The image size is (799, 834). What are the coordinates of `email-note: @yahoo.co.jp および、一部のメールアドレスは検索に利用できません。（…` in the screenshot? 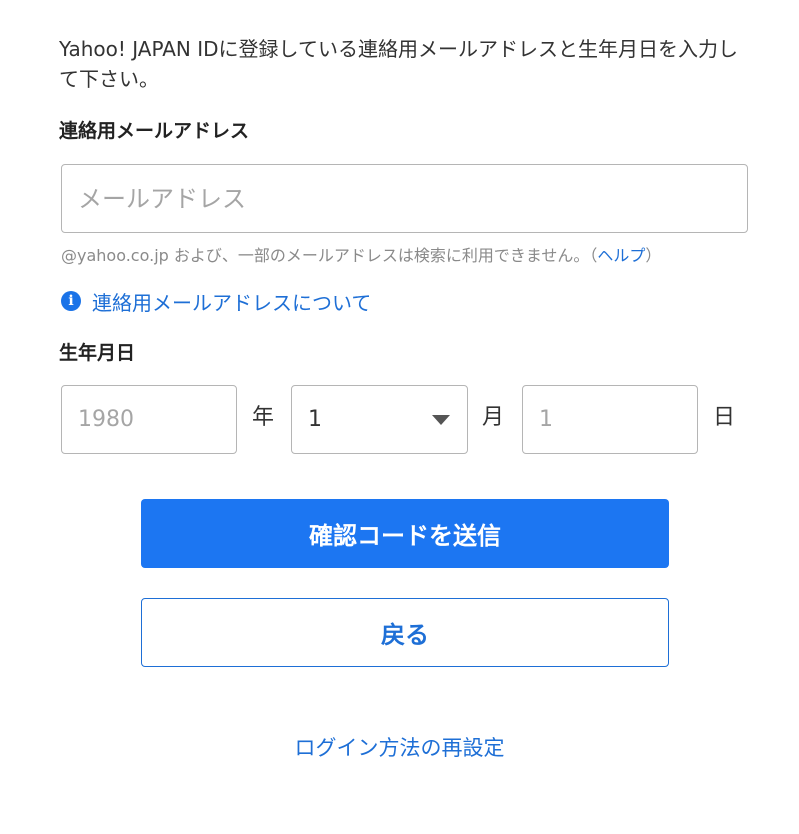 It's located at (361, 256).